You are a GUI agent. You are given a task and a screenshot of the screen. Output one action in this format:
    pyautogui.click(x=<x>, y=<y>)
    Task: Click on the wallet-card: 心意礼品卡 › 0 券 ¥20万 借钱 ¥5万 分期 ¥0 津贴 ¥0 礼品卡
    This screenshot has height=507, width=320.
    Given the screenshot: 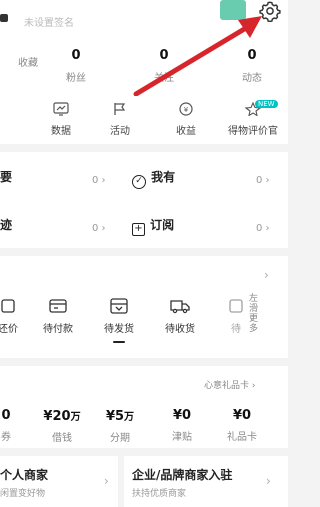 What is the action you would take?
    pyautogui.click(x=144, y=407)
    